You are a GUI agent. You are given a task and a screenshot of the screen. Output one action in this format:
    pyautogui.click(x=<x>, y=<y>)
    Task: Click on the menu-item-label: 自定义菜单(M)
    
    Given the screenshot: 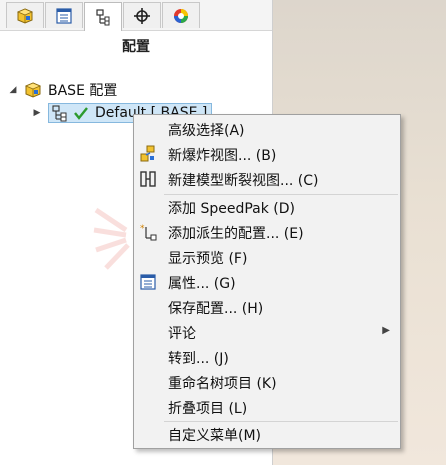 What is the action you would take?
    pyautogui.click(x=215, y=436)
    